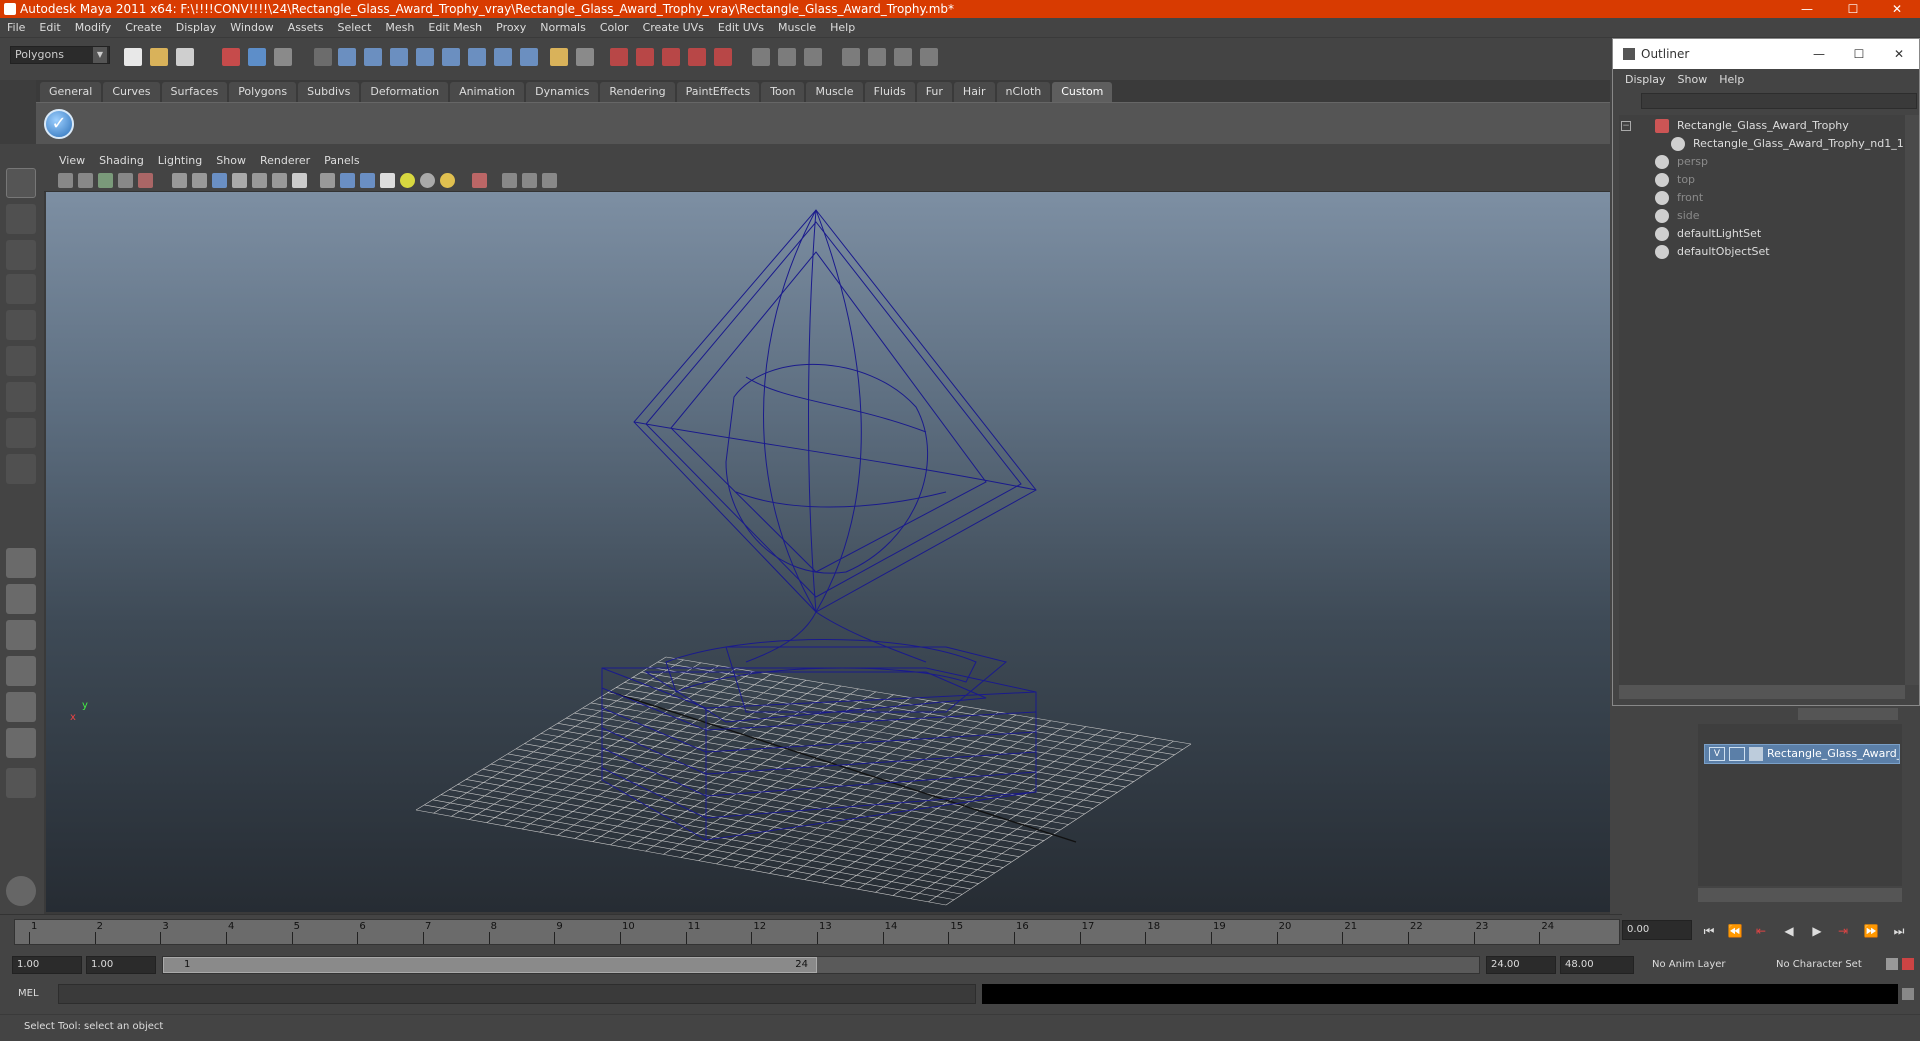  What do you see at coordinates (1762, 692) in the screenshot?
I see `outliner-horizontal-scrollbar` at bounding box center [1762, 692].